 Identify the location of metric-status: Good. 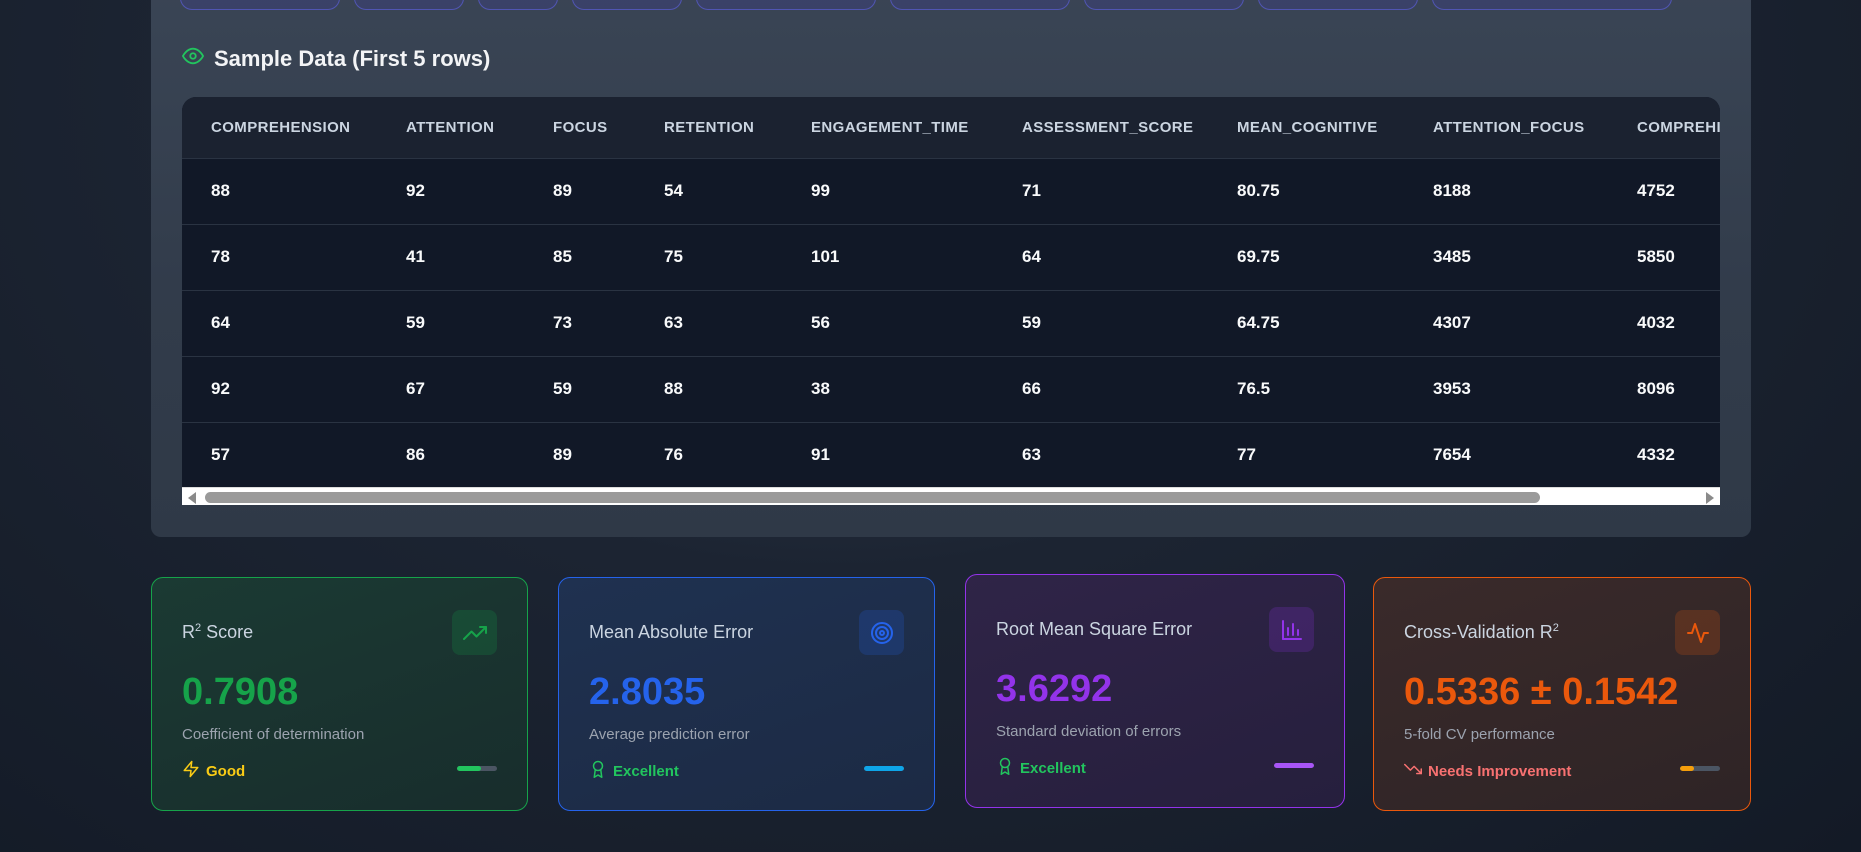
(213, 771).